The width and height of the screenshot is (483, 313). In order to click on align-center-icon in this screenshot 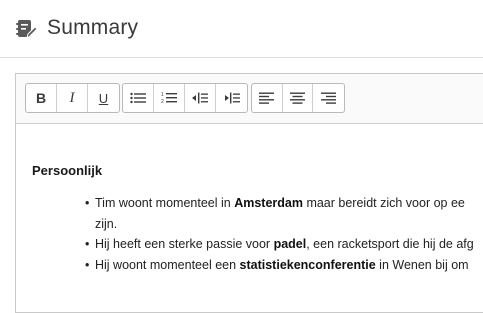, I will do `click(297, 98)`.